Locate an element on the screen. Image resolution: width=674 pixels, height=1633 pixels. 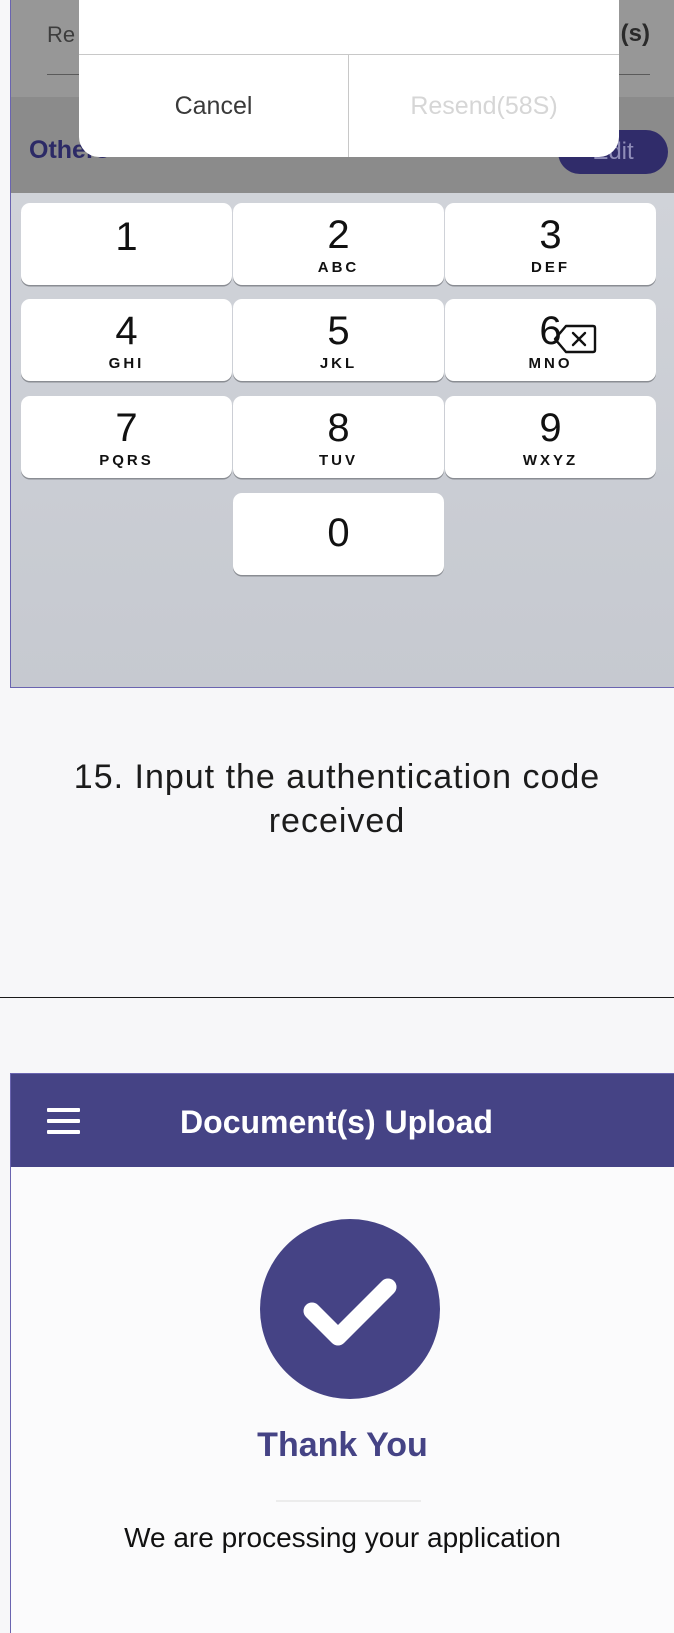
key-0: 0 is located at coordinates (338, 534).